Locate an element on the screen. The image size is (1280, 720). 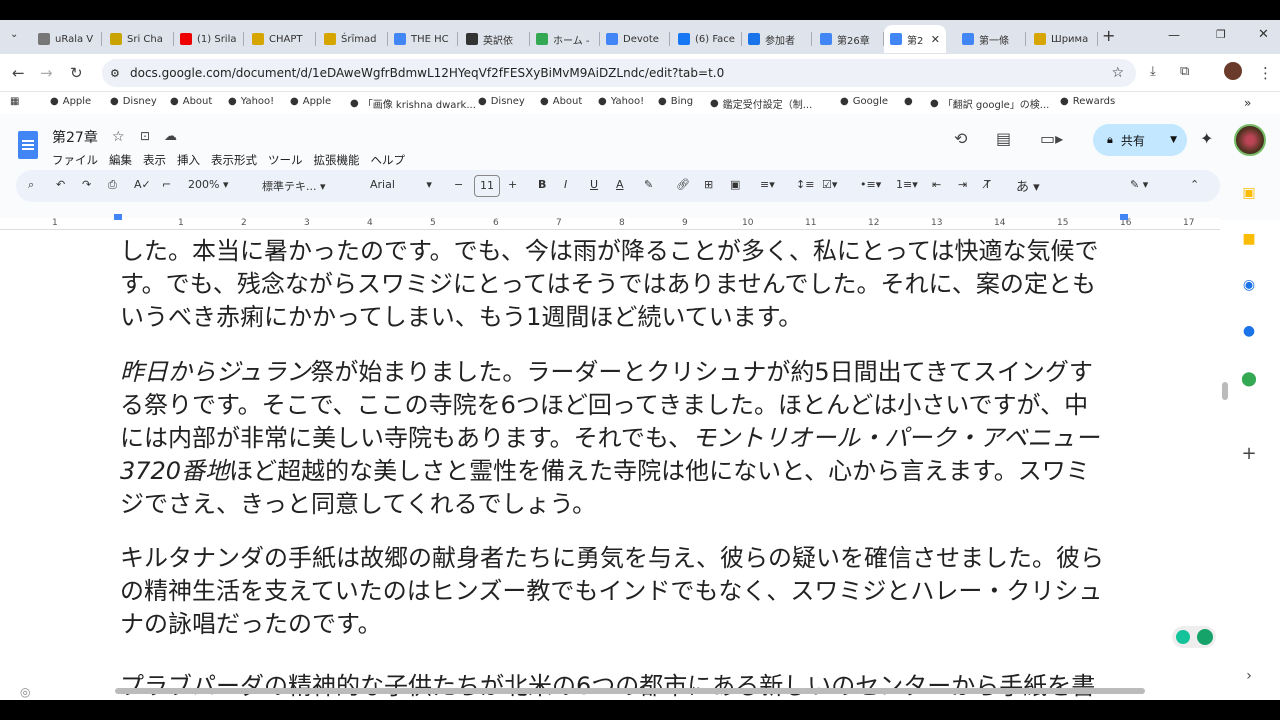
browser-tab: ホーム - is located at coordinates (565, 39).